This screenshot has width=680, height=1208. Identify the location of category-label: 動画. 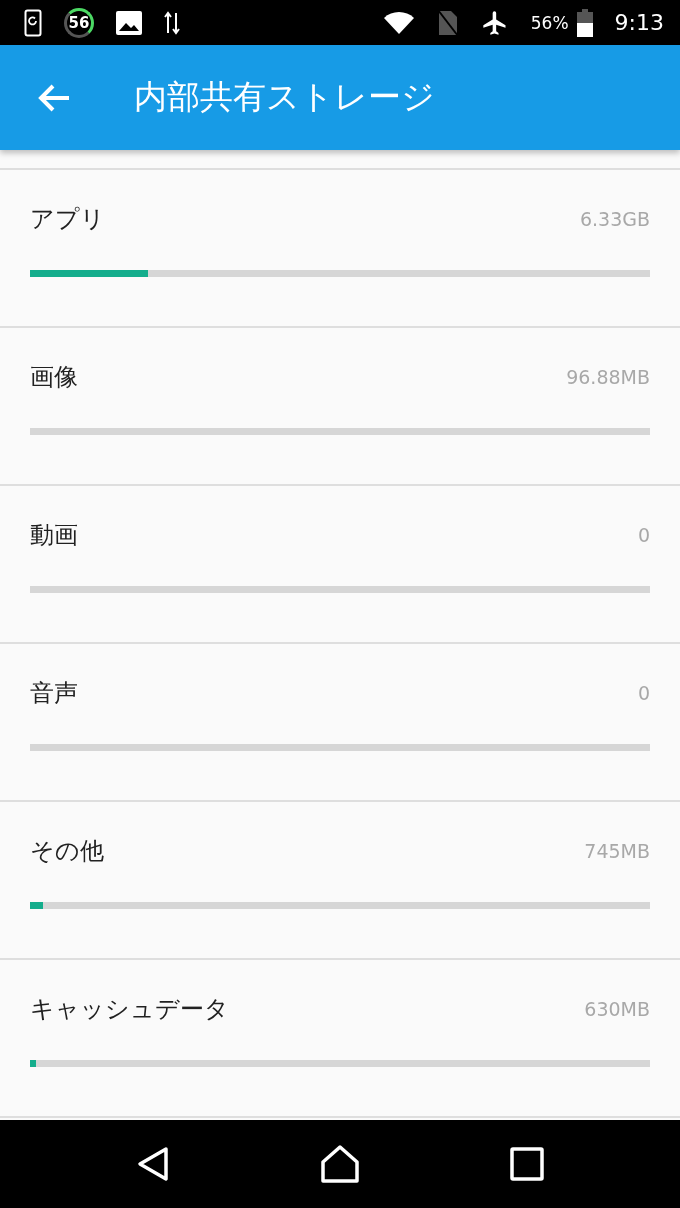
(54, 535).